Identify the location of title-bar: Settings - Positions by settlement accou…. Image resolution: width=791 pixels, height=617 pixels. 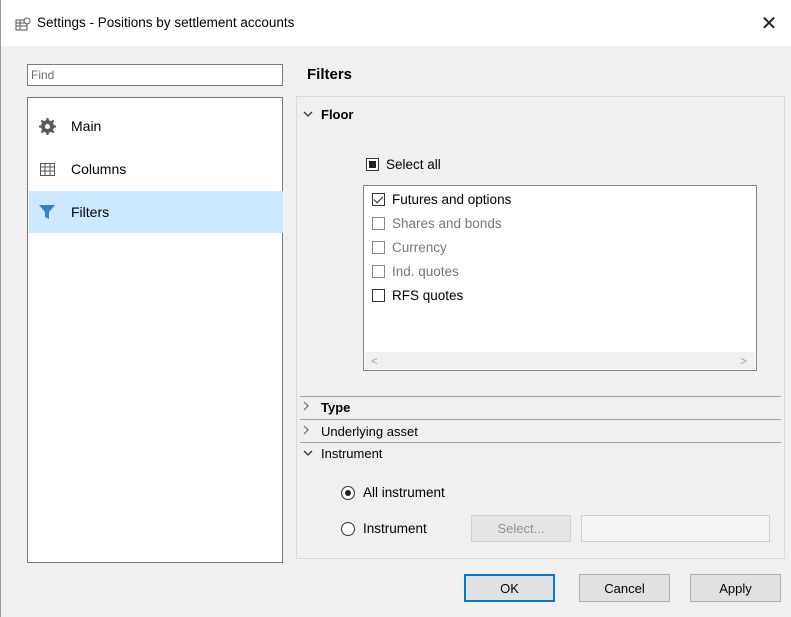
(396, 23).